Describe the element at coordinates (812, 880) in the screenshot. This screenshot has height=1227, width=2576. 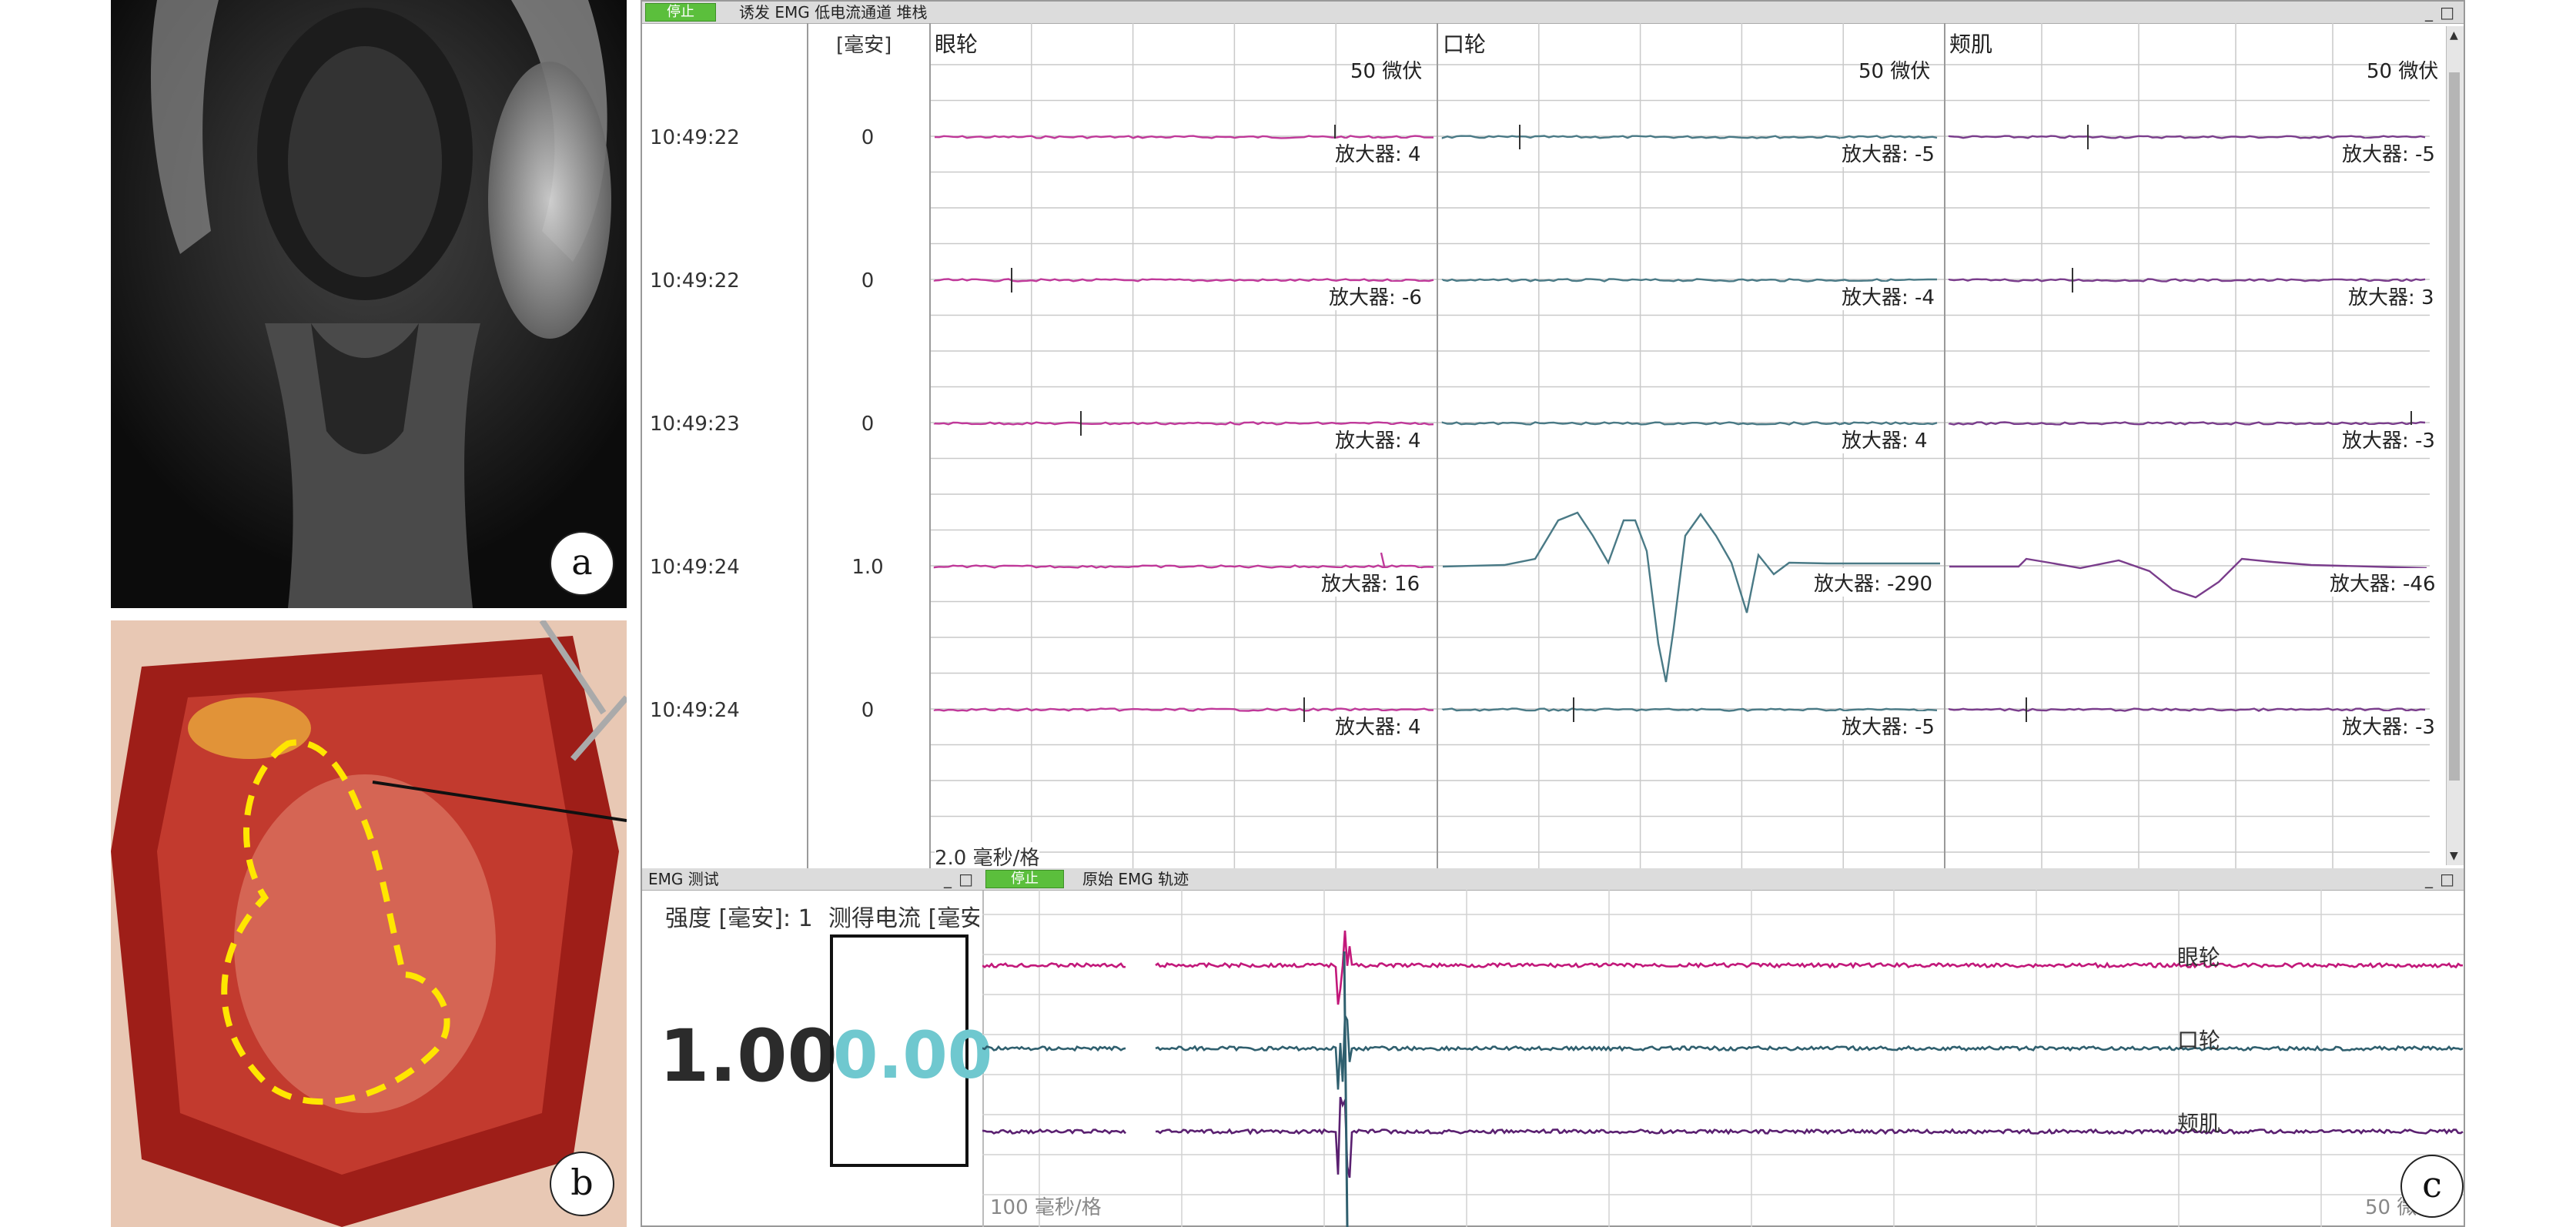
I see `emg-test-titlebar: EMG 测试 _ □` at that location.